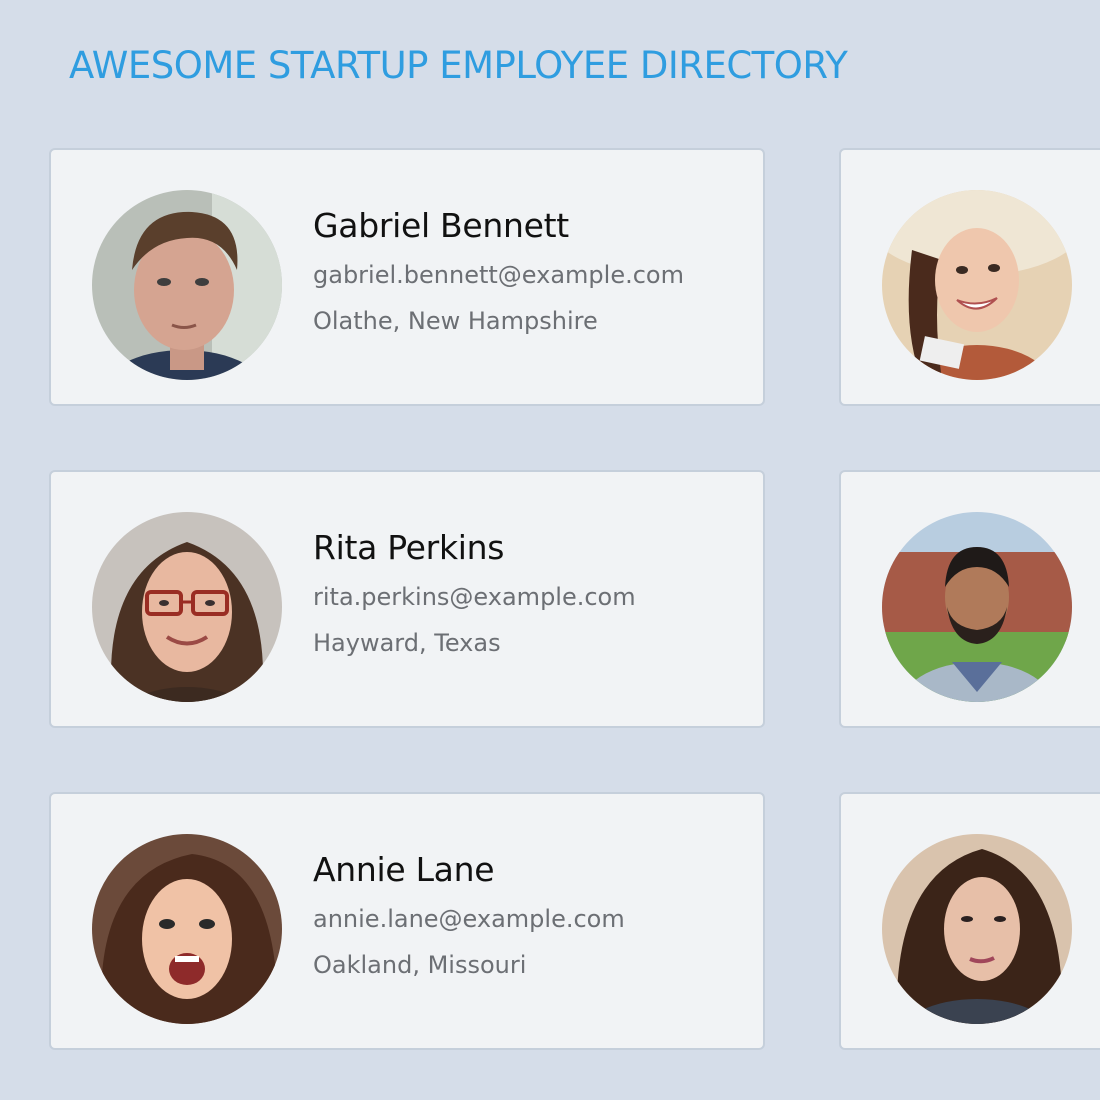 This screenshot has width=1100, height=1100. I want to click on woman-glasses-long-hair-photo, so click(187, 607).